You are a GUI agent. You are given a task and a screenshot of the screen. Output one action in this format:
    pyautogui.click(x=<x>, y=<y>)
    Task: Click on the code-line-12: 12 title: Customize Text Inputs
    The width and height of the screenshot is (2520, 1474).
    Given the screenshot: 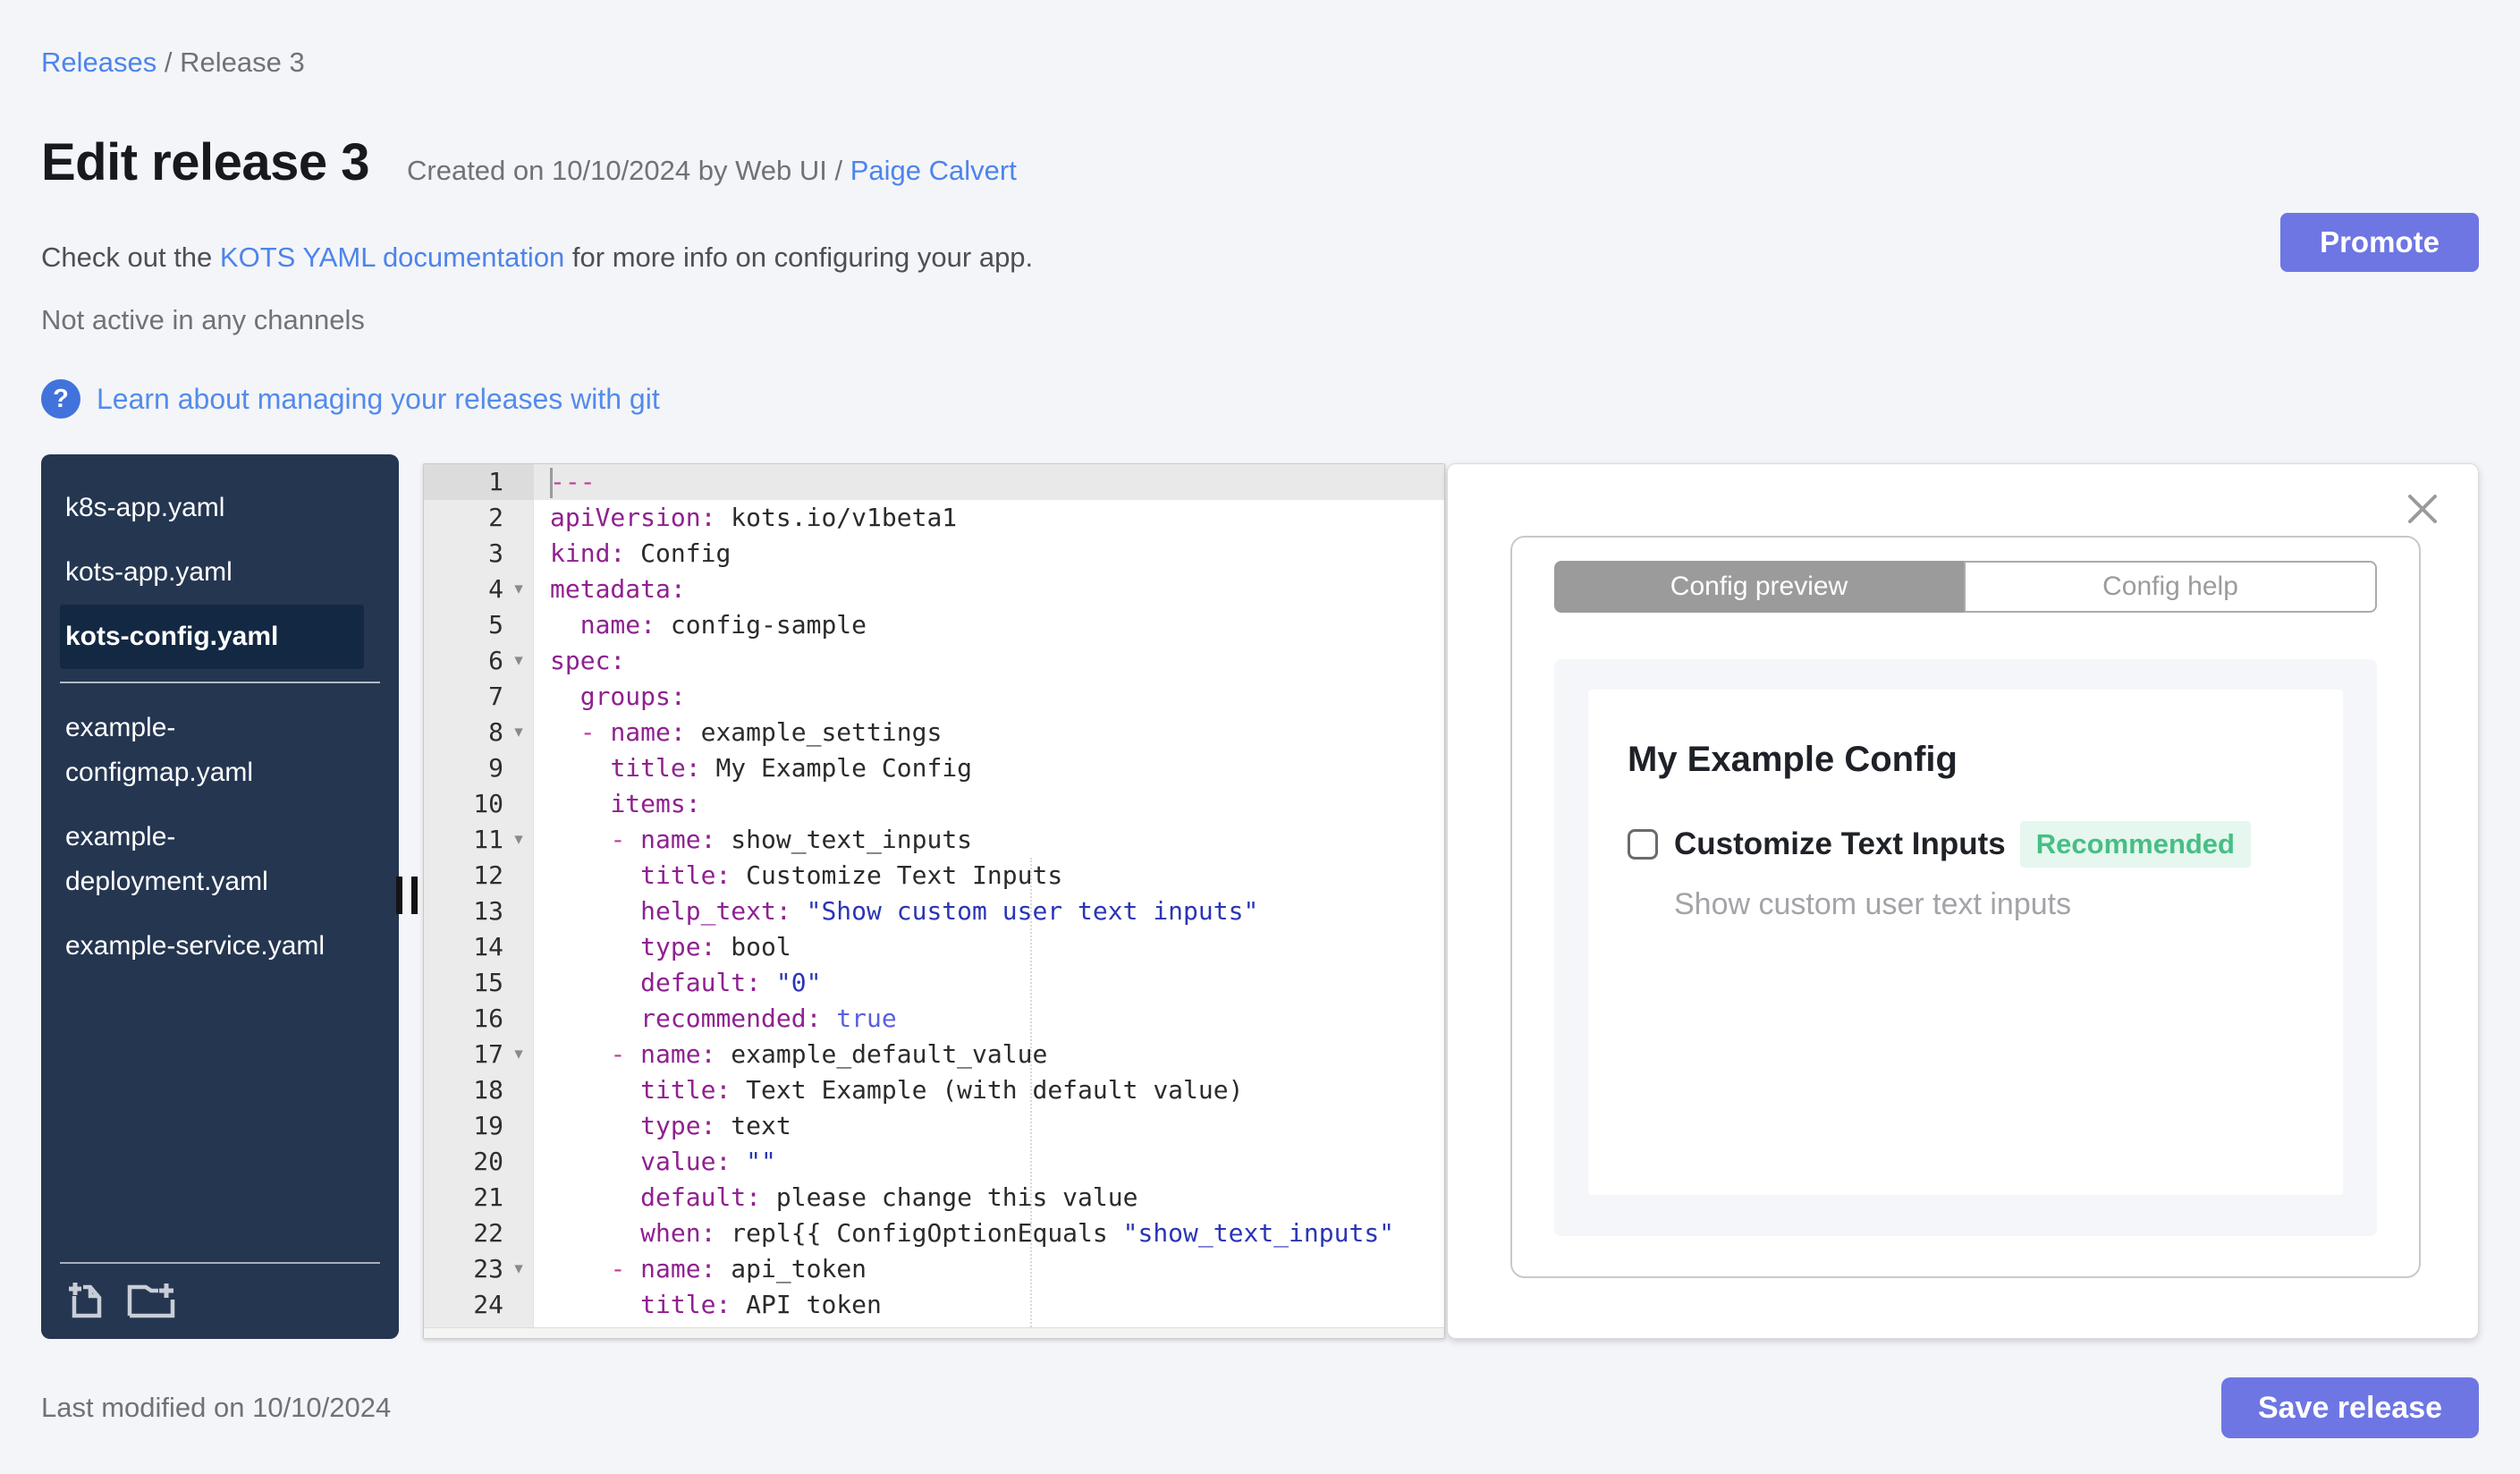 What is the action you would take?
    pyautogui.click(x=934, y=876)
    